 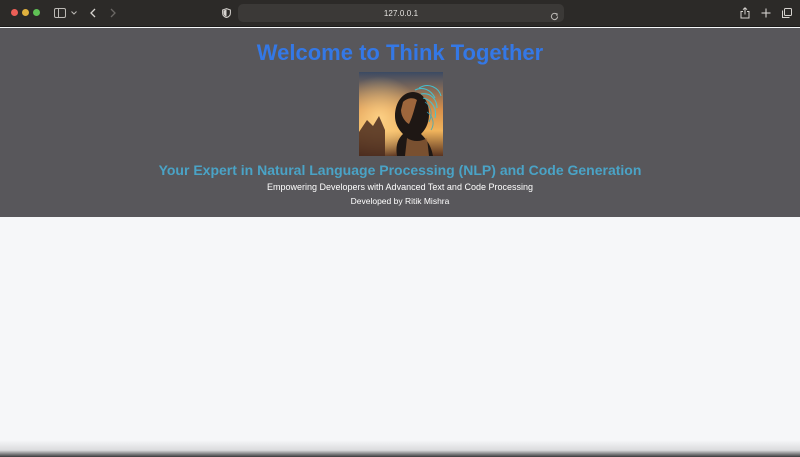 What do you see at coordinates (787, 13) in the screenshot?
I see `tabs-overview-icon` at bounding box center [787, 13].